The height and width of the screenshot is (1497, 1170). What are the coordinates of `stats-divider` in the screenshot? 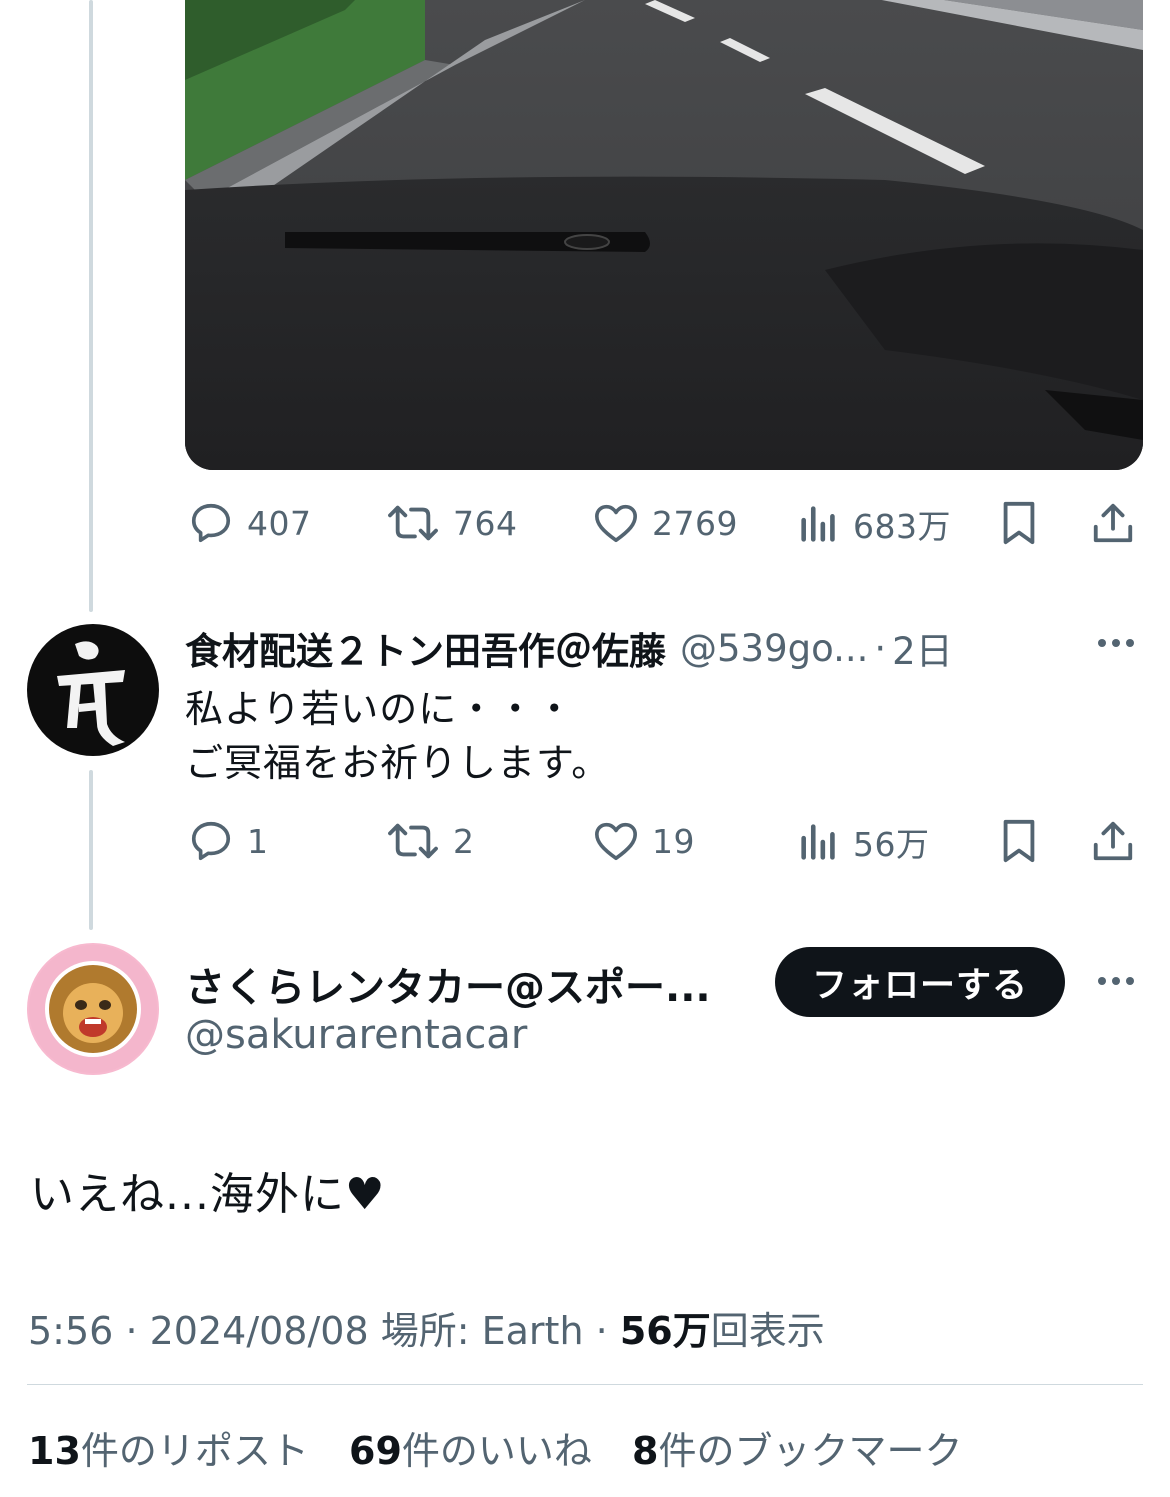 It's located at (585, 1384).